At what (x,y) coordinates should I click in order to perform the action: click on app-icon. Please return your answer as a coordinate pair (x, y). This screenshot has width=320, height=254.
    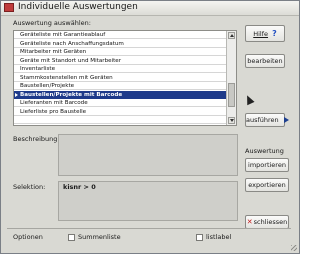
    Looking at the image, I should click on (9, 7).